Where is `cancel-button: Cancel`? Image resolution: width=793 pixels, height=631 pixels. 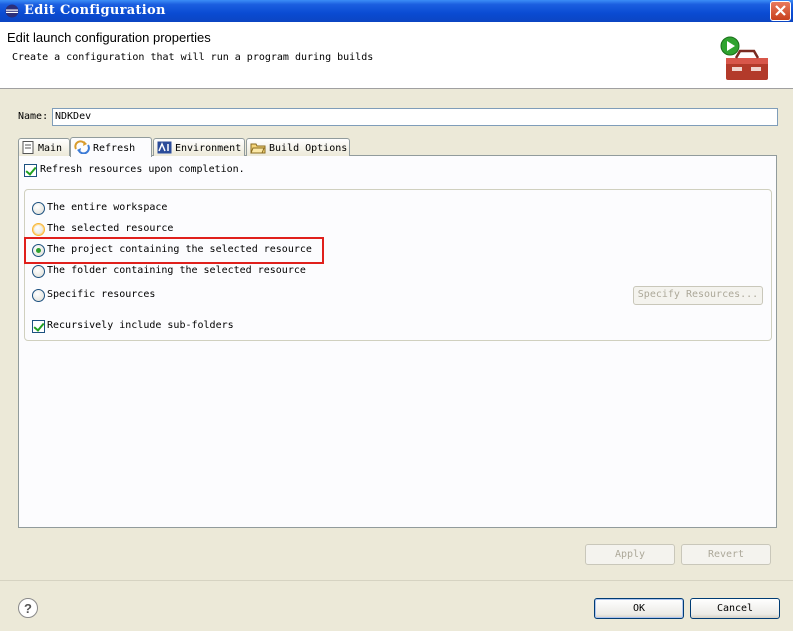
cancel-button: Cancel is located at coordinates (735, 608).